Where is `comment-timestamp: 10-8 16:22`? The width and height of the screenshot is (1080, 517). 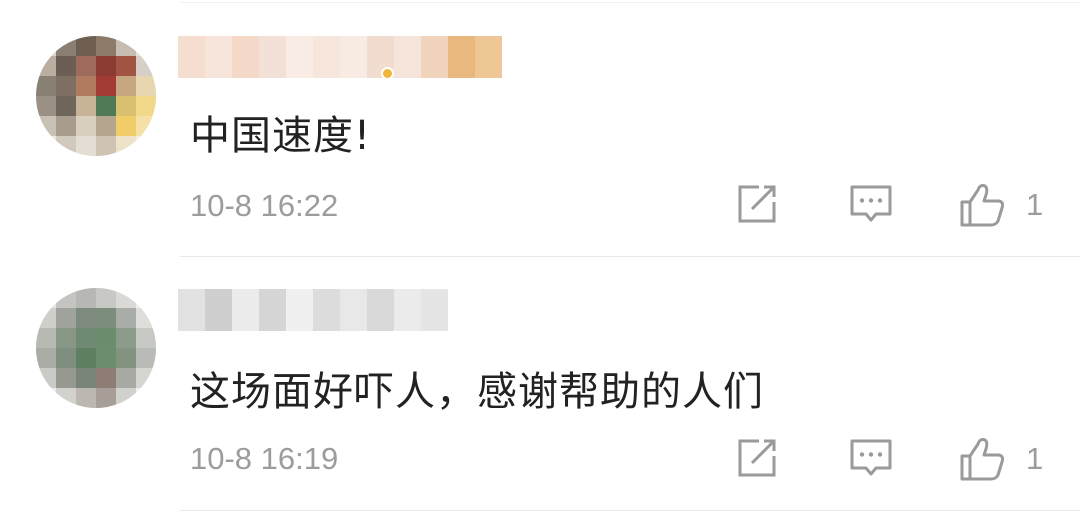
comment-timestamp: 10-8 16:22 is located at coordinates (264, 205).